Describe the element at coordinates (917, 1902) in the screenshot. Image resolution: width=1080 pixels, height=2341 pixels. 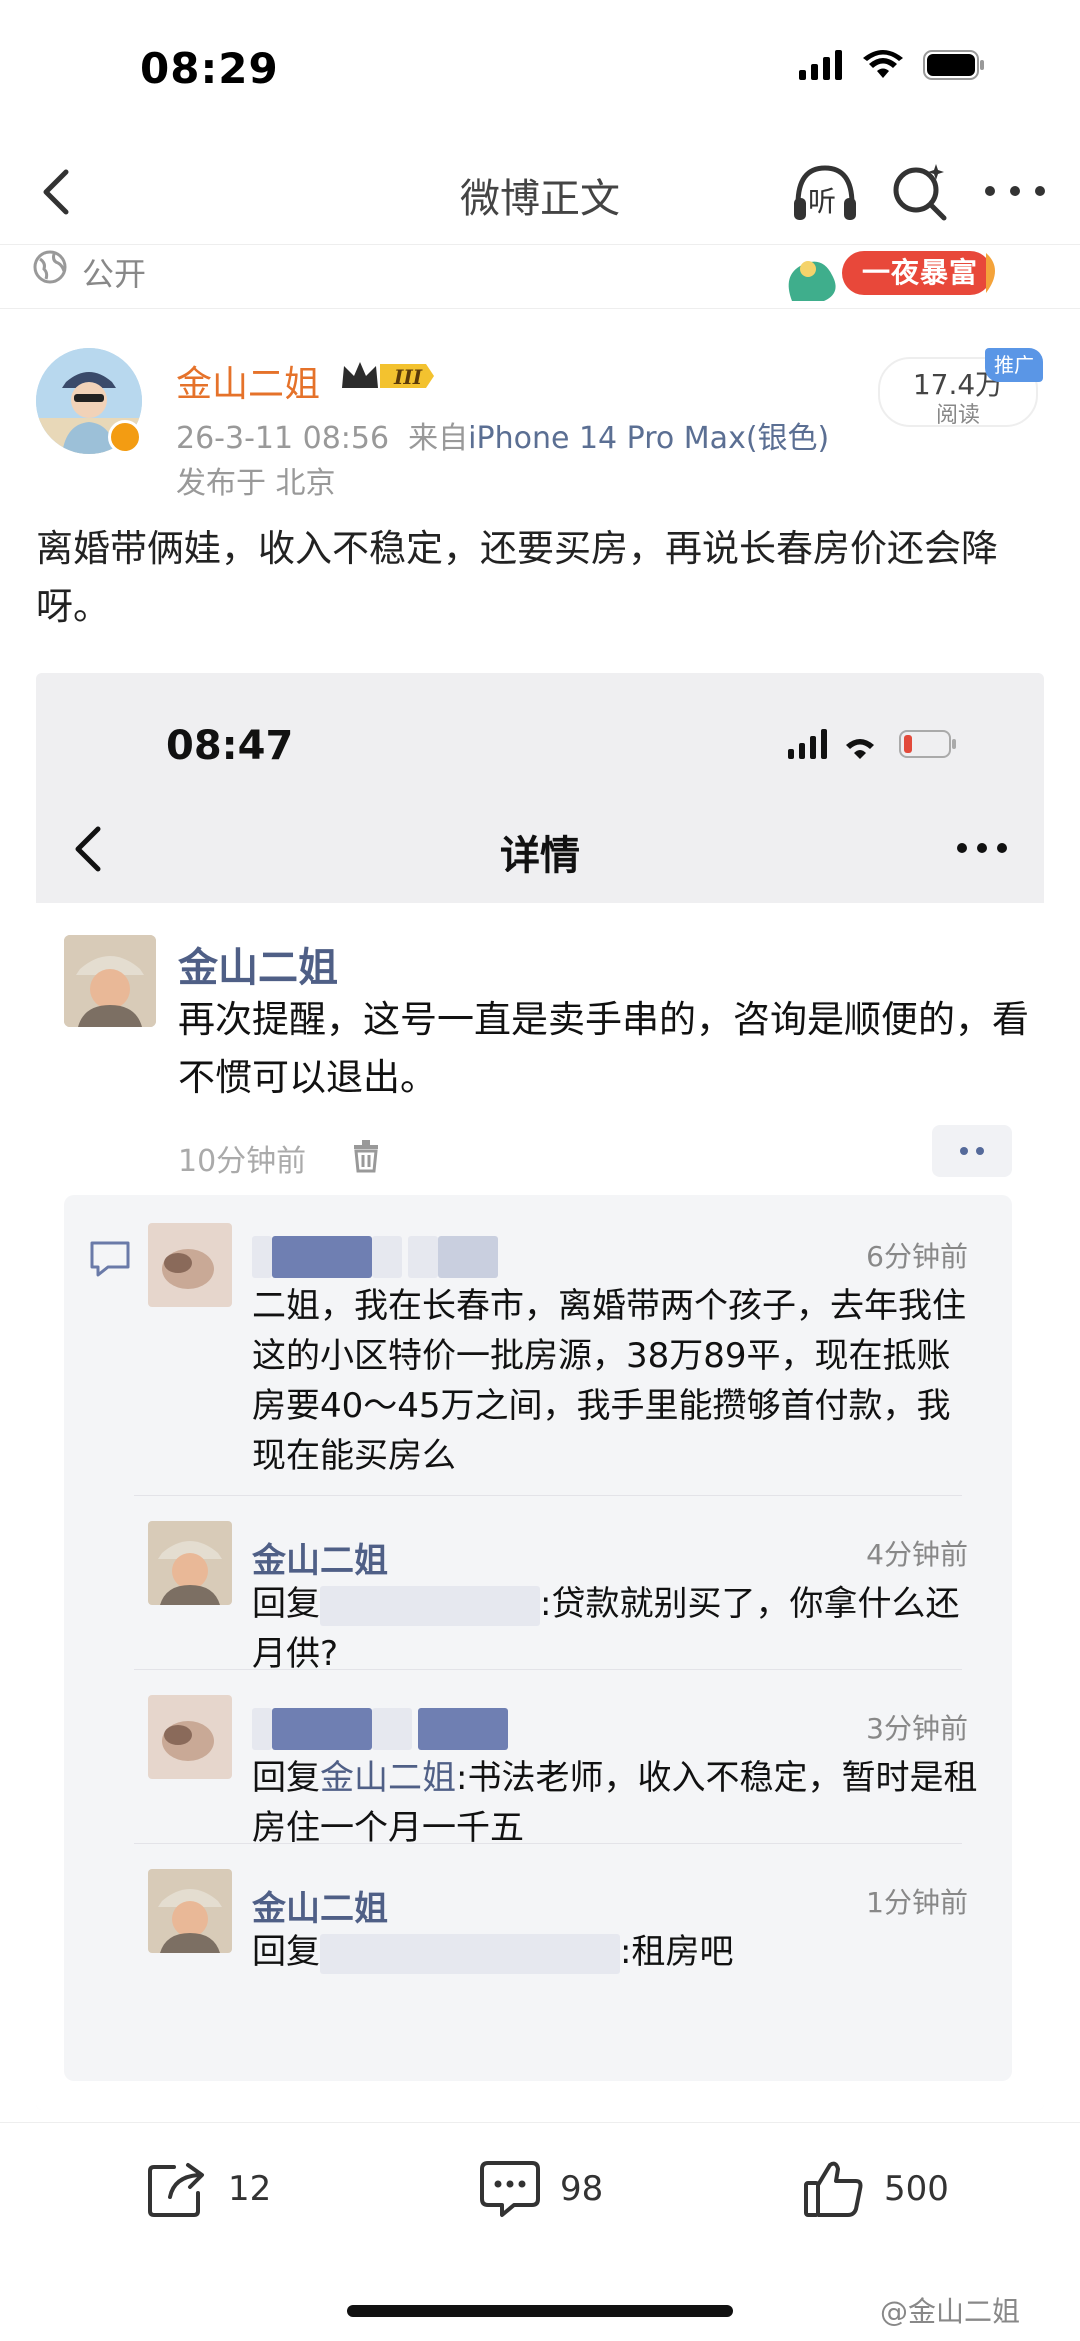
I see `reply-time: 1分钟前` at that location.